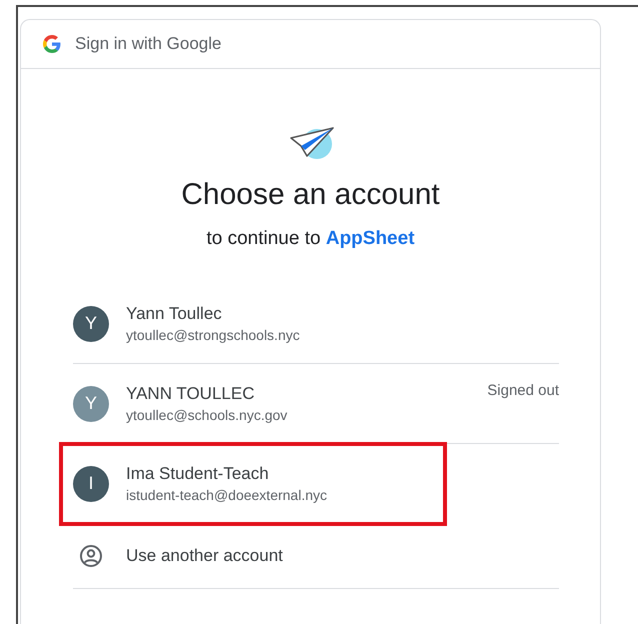 This screenshot has height=624, width=638. Describe the element at coordinates (310, 195) in the screenshot. I see `heading: Choose an account` at that location.